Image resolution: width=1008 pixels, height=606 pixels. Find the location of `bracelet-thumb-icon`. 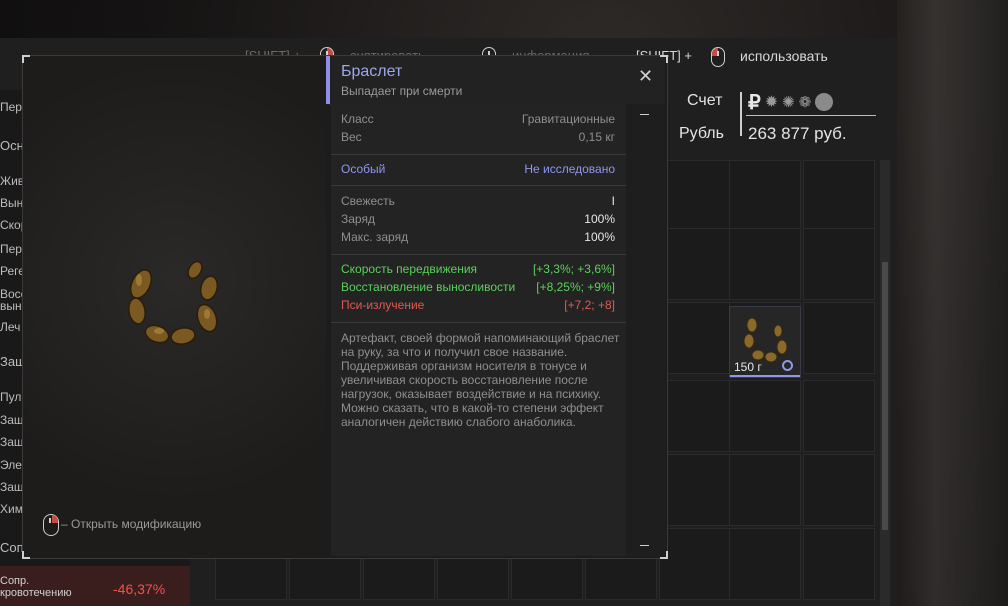

bracelet-thumb-icon is located at coordinates (765, 340).